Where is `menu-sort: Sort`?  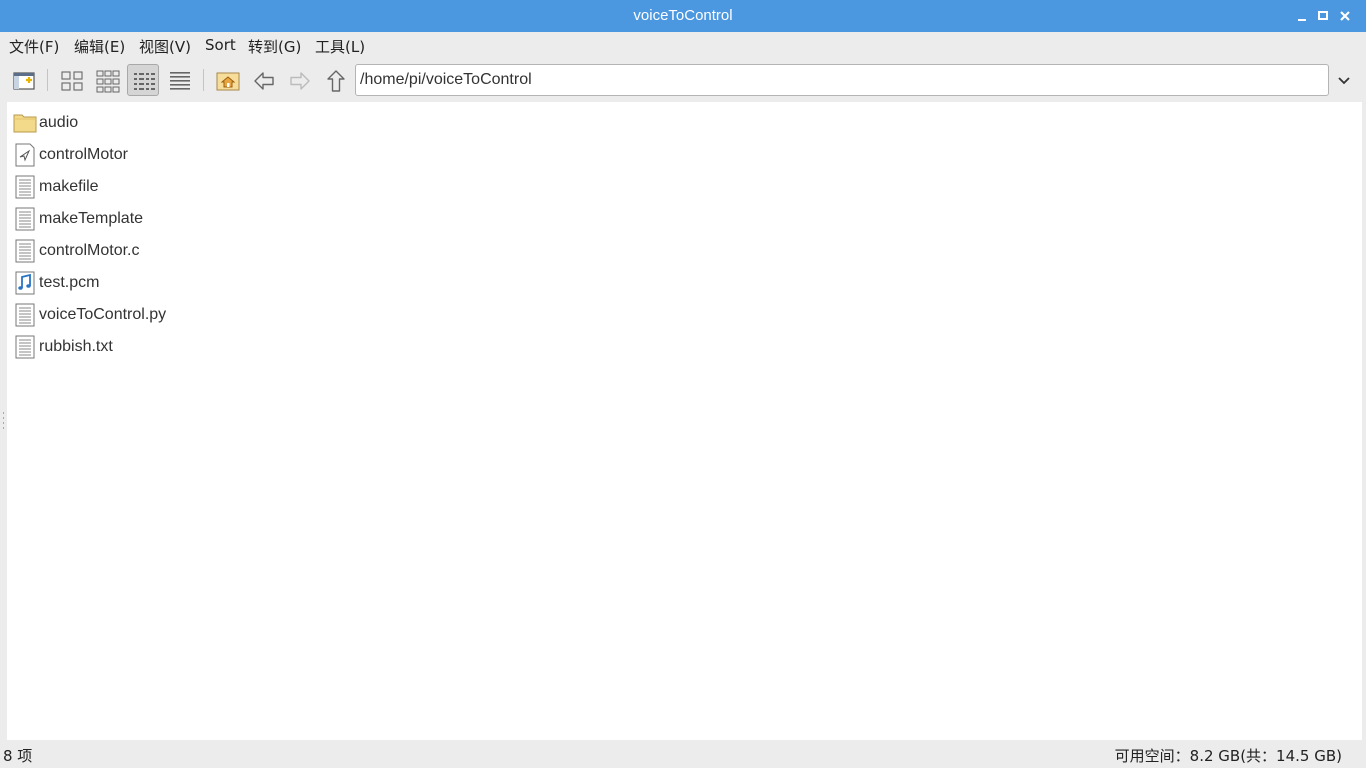
menu-sort: Sort is located at coordinates (220, 45).